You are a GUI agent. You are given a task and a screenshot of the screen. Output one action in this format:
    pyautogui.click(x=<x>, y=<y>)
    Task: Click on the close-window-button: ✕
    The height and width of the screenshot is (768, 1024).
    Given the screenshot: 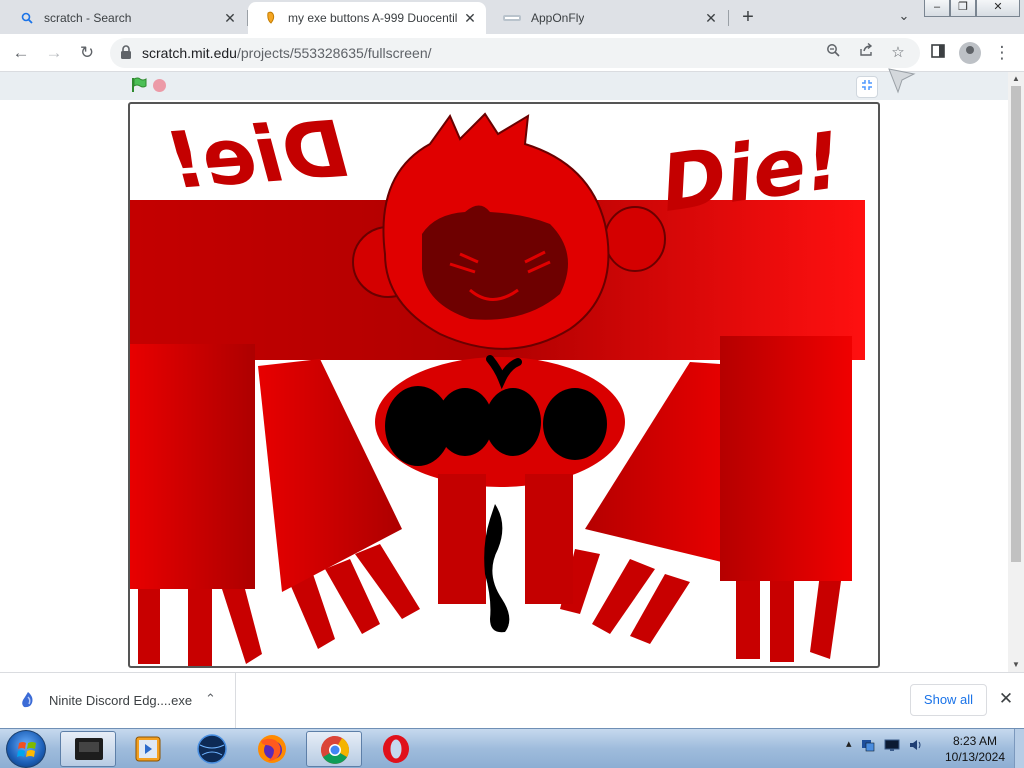 What is the action you would take?
    pyautogui.click(x=998, y=8)
    